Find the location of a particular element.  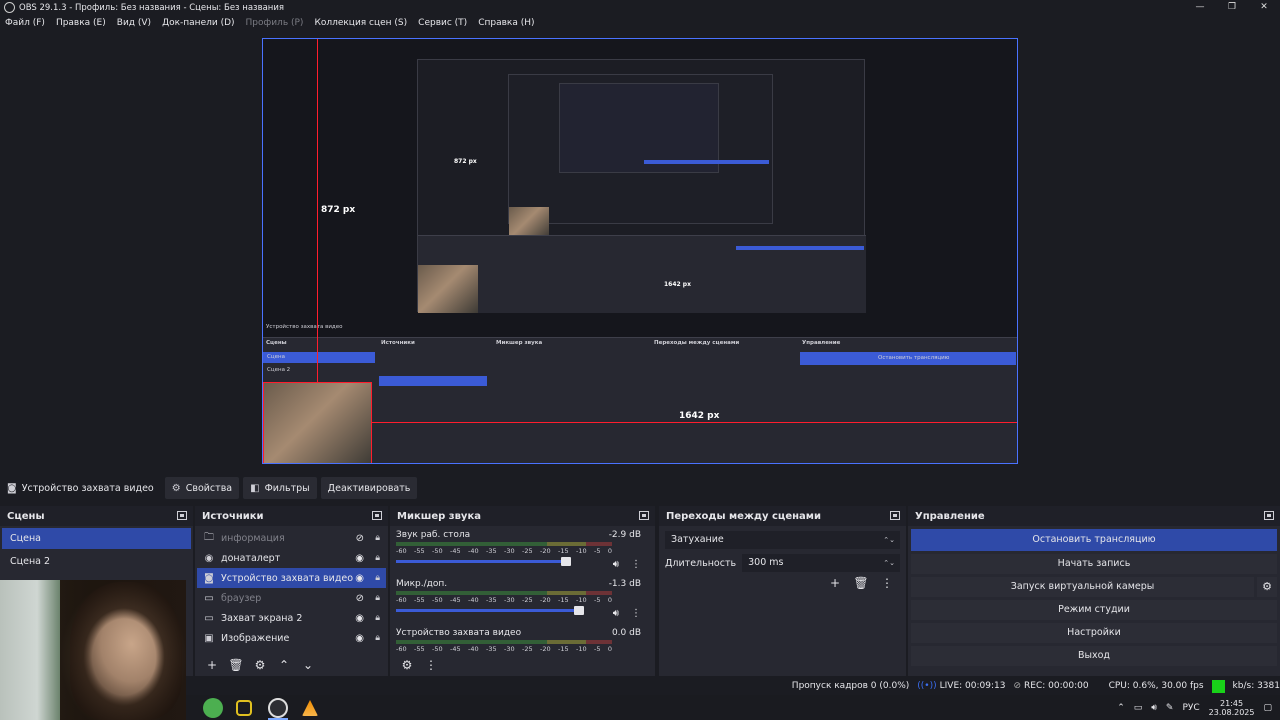

spin-arrows-icon: ⌃⌄ is located at coordinates (889, 563).